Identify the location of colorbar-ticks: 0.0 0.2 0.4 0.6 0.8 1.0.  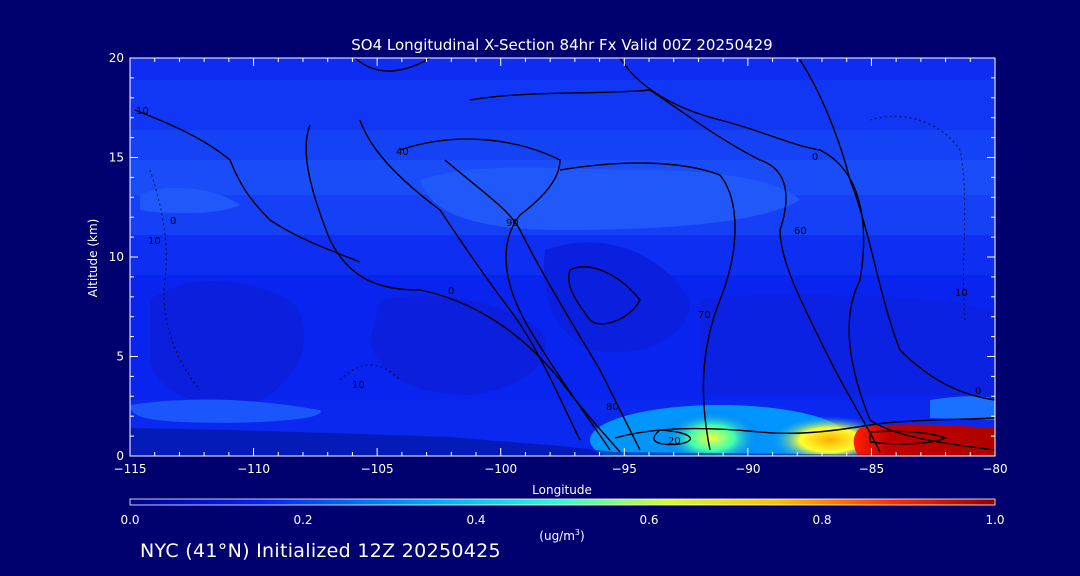
(562, 520).